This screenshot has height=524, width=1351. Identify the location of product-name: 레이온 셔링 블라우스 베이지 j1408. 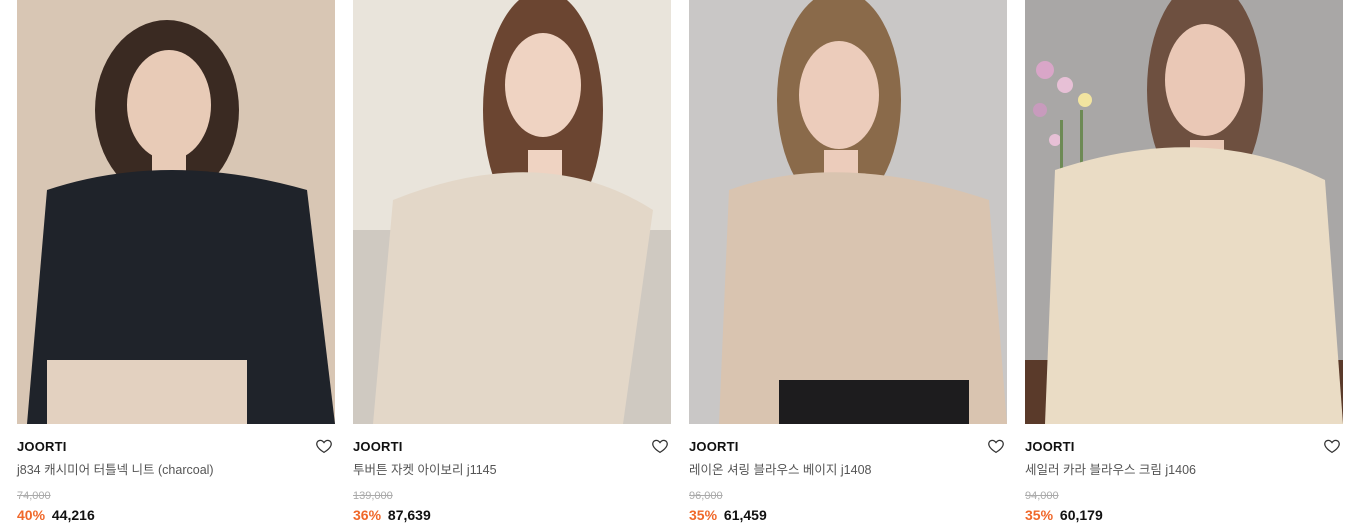
(848, 470).